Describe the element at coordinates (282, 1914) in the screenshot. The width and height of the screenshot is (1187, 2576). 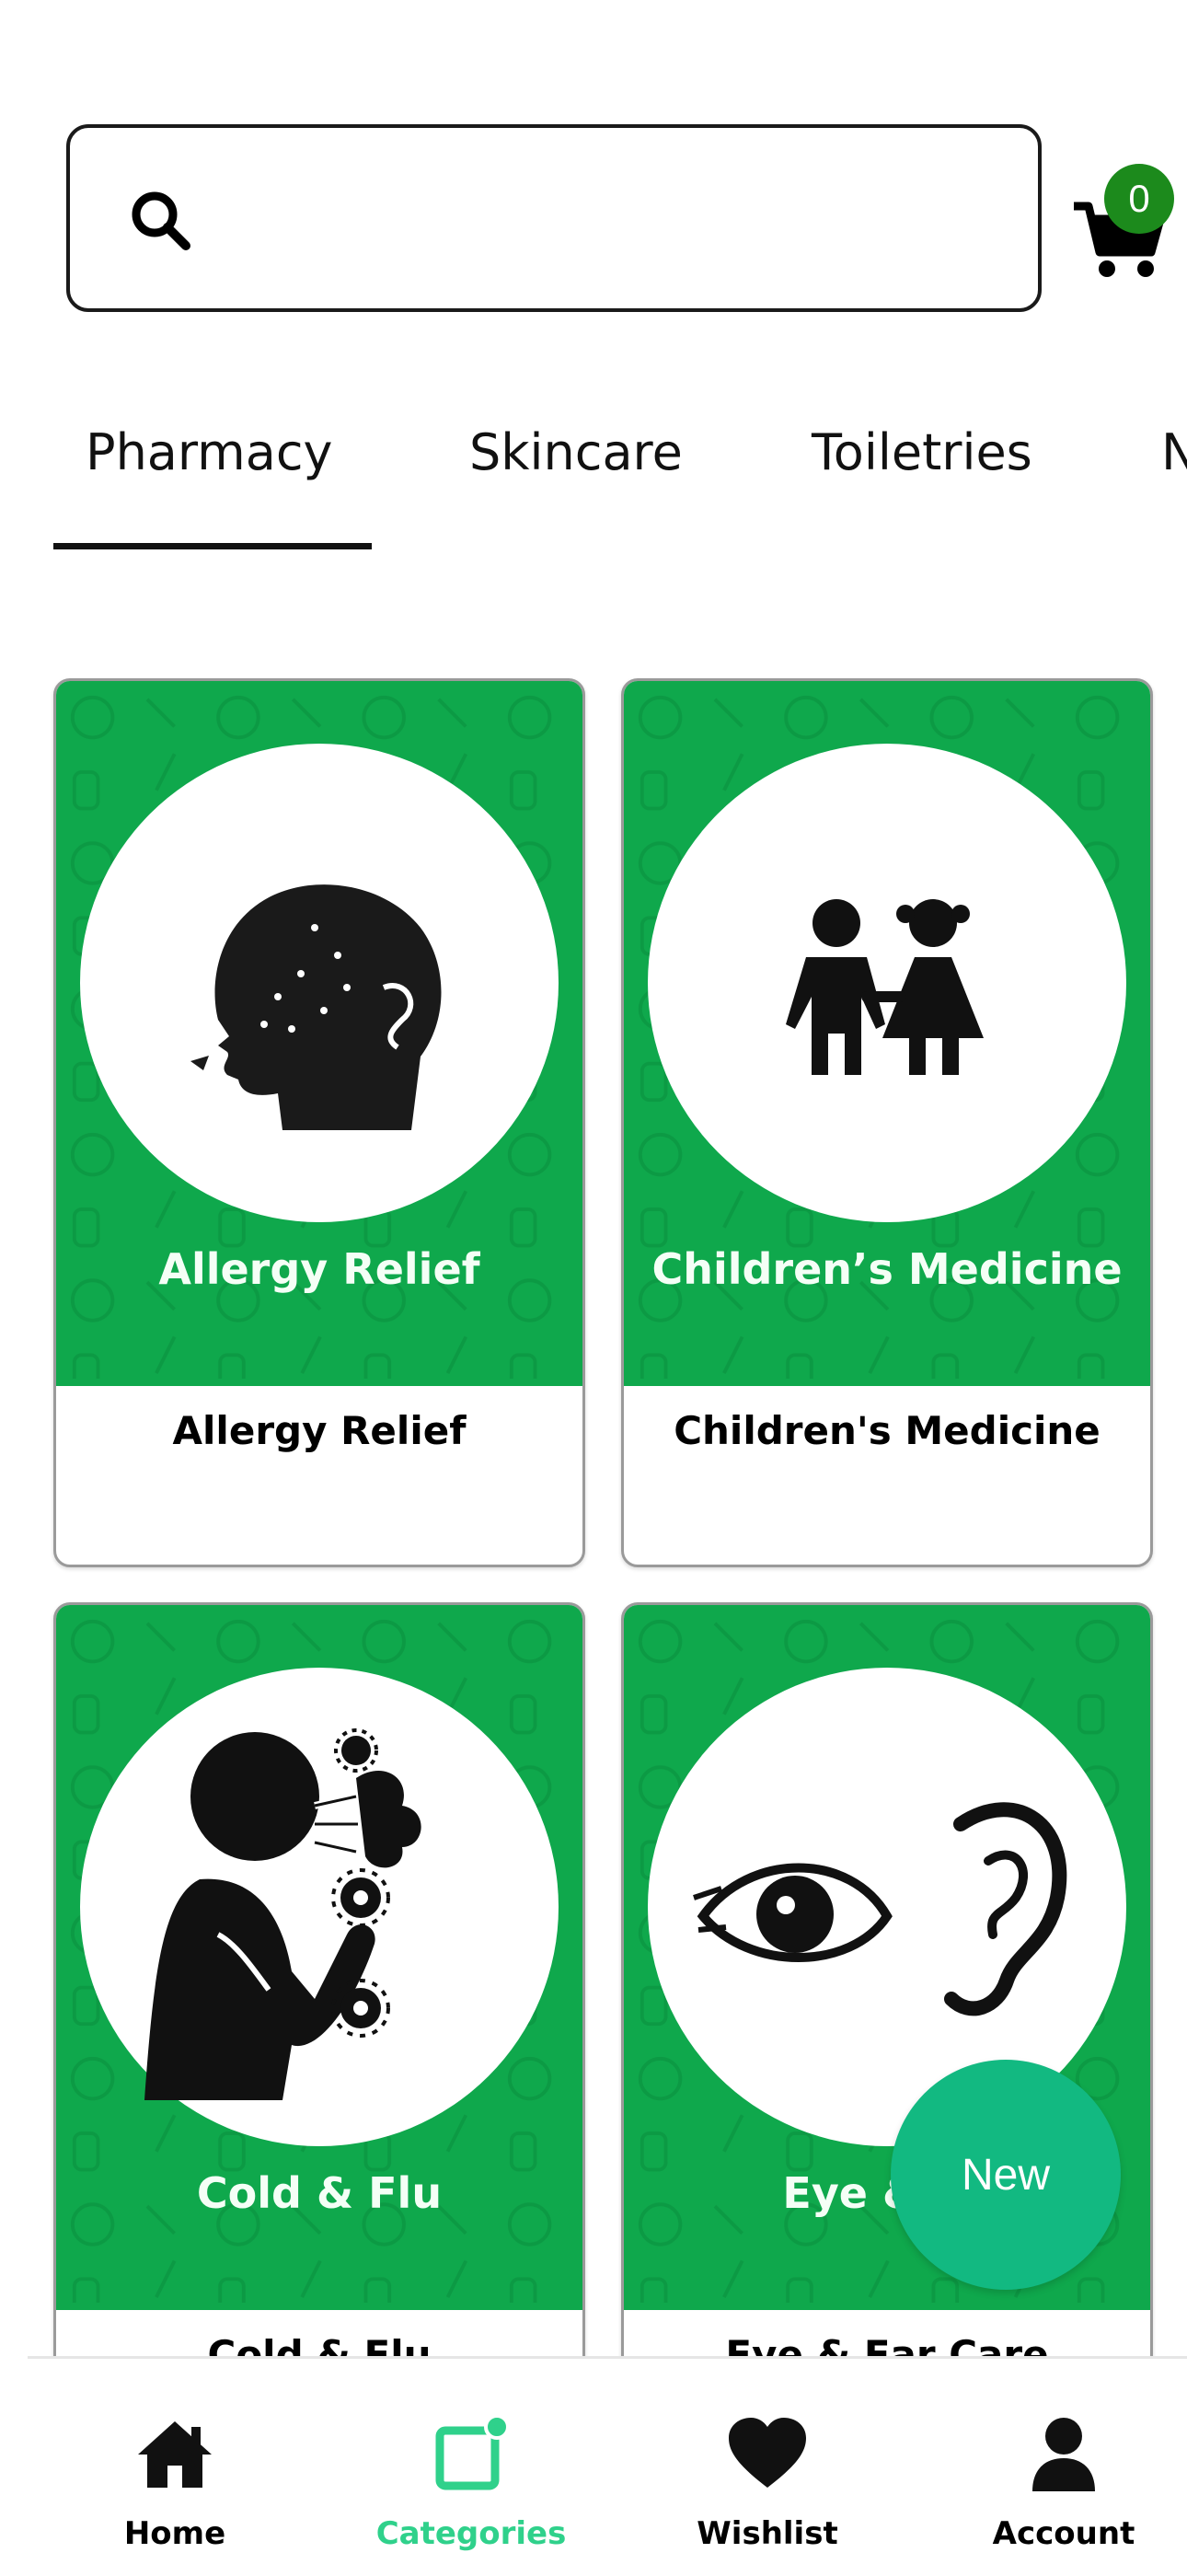
I see `coughing-person-icon` at that location.